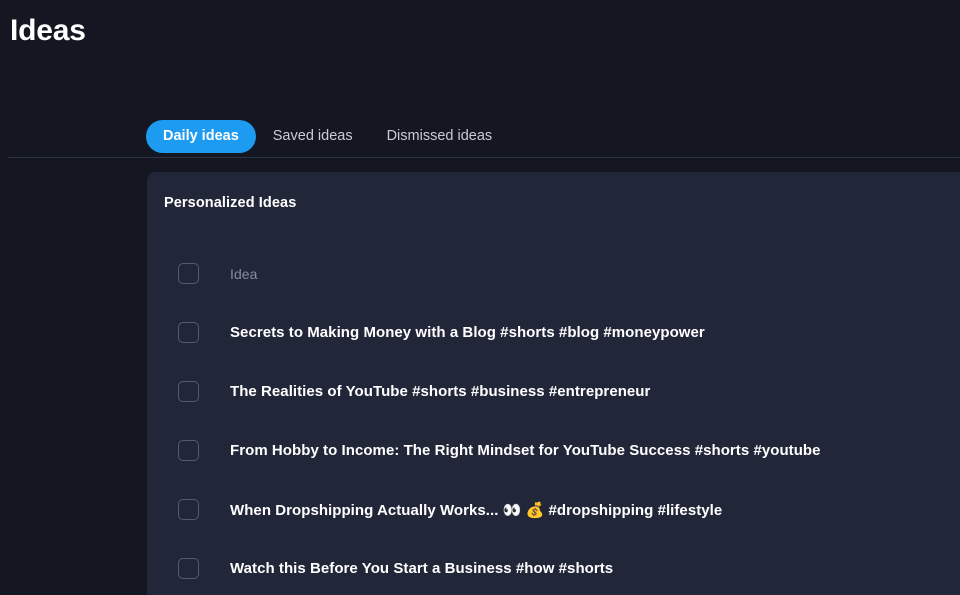  I want to click on column-header-idea: Idea, so click(244, 273).